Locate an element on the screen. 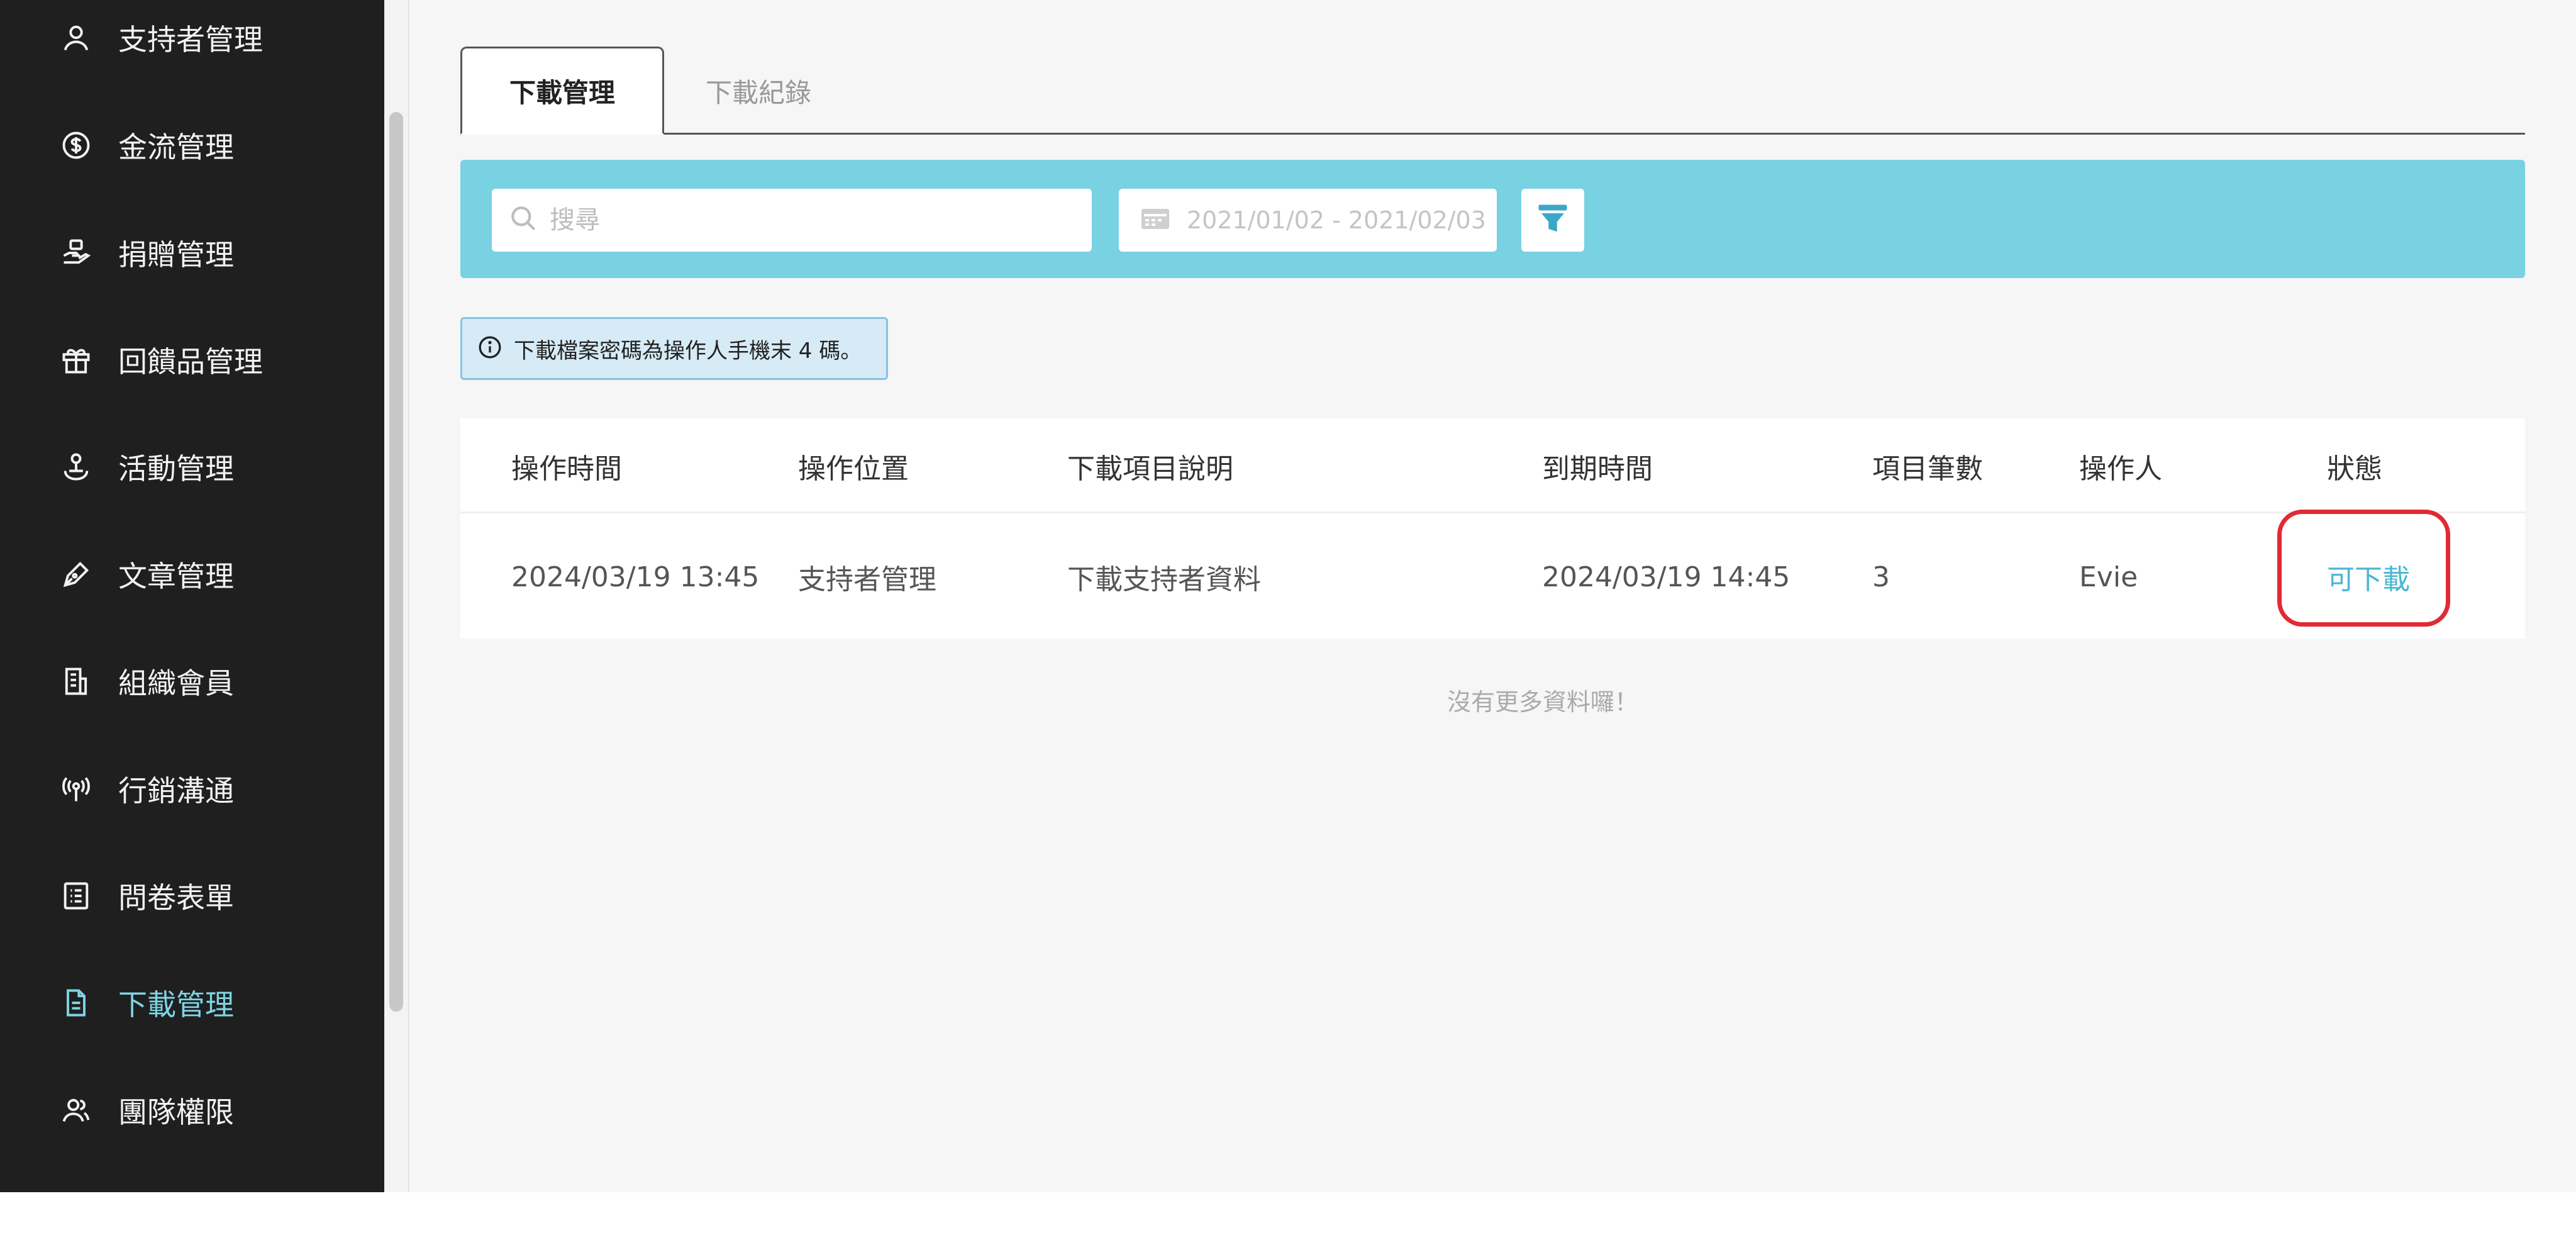 The height and width of the screenshot is (1257, 2576). sidebar-item-supporters: 支持者管理 is located at coordinates (160, 37).